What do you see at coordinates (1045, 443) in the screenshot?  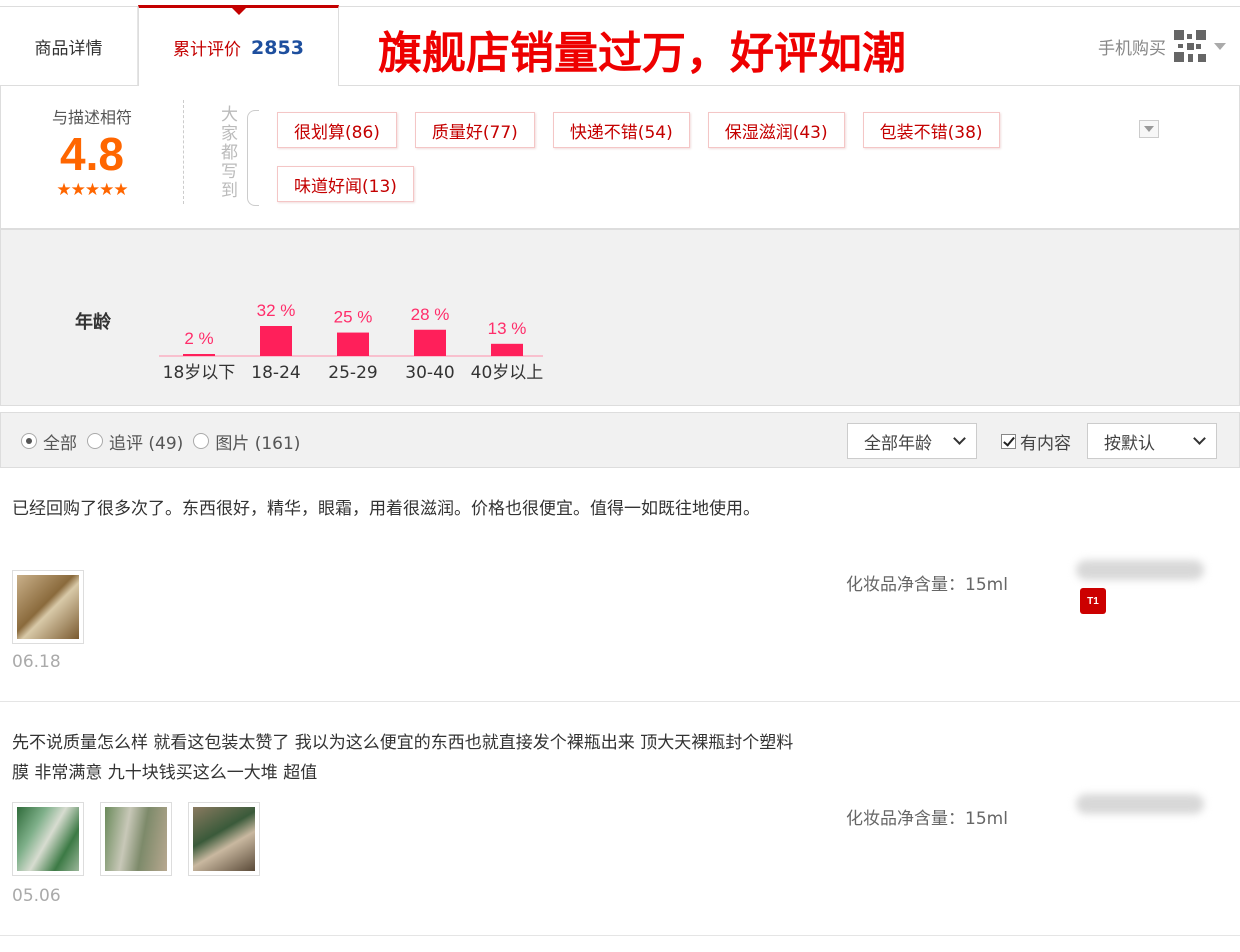 I see `has-content-label: 有内容` at bounding box center [1045, 443].